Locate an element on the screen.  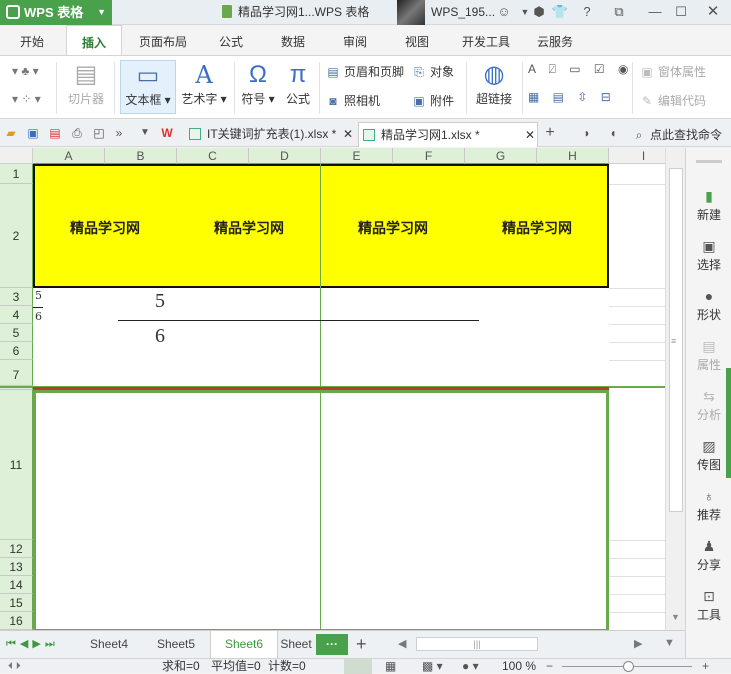
tools-tool: ⊡ 工具 is located at coordinates (708, 604).